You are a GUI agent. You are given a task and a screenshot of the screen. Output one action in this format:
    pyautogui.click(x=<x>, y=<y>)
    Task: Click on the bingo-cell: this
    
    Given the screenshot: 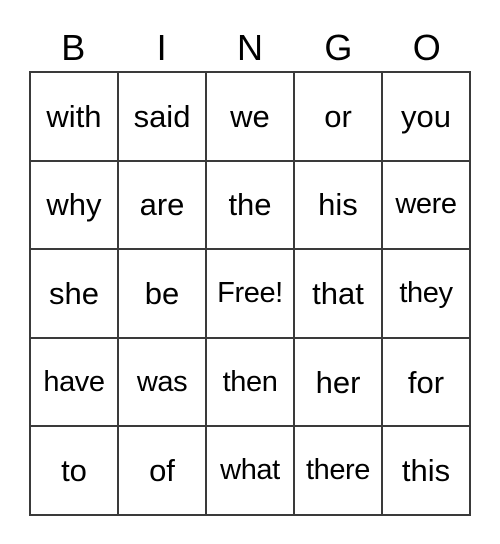 What is the action you would take?
    pyautogui.click(x=427, y=471)
    